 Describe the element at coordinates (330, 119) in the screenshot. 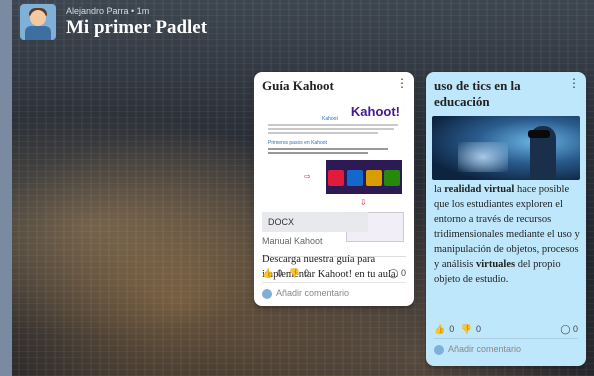

I see `thumb-heading: Kahoot` at that location.